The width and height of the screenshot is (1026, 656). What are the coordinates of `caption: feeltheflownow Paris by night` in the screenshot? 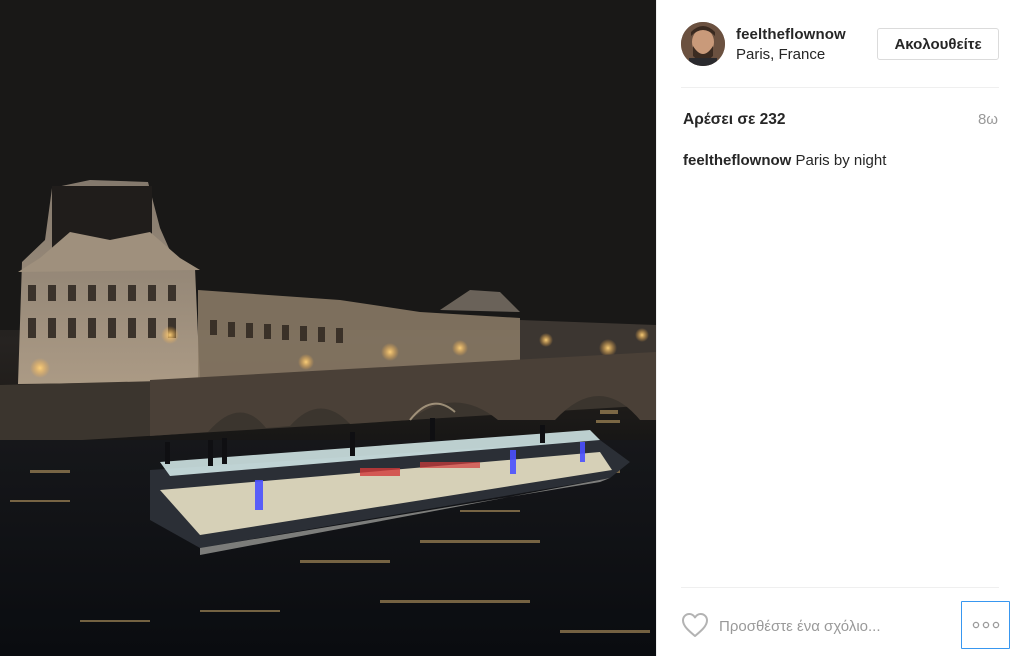 It's located at (784, 160).